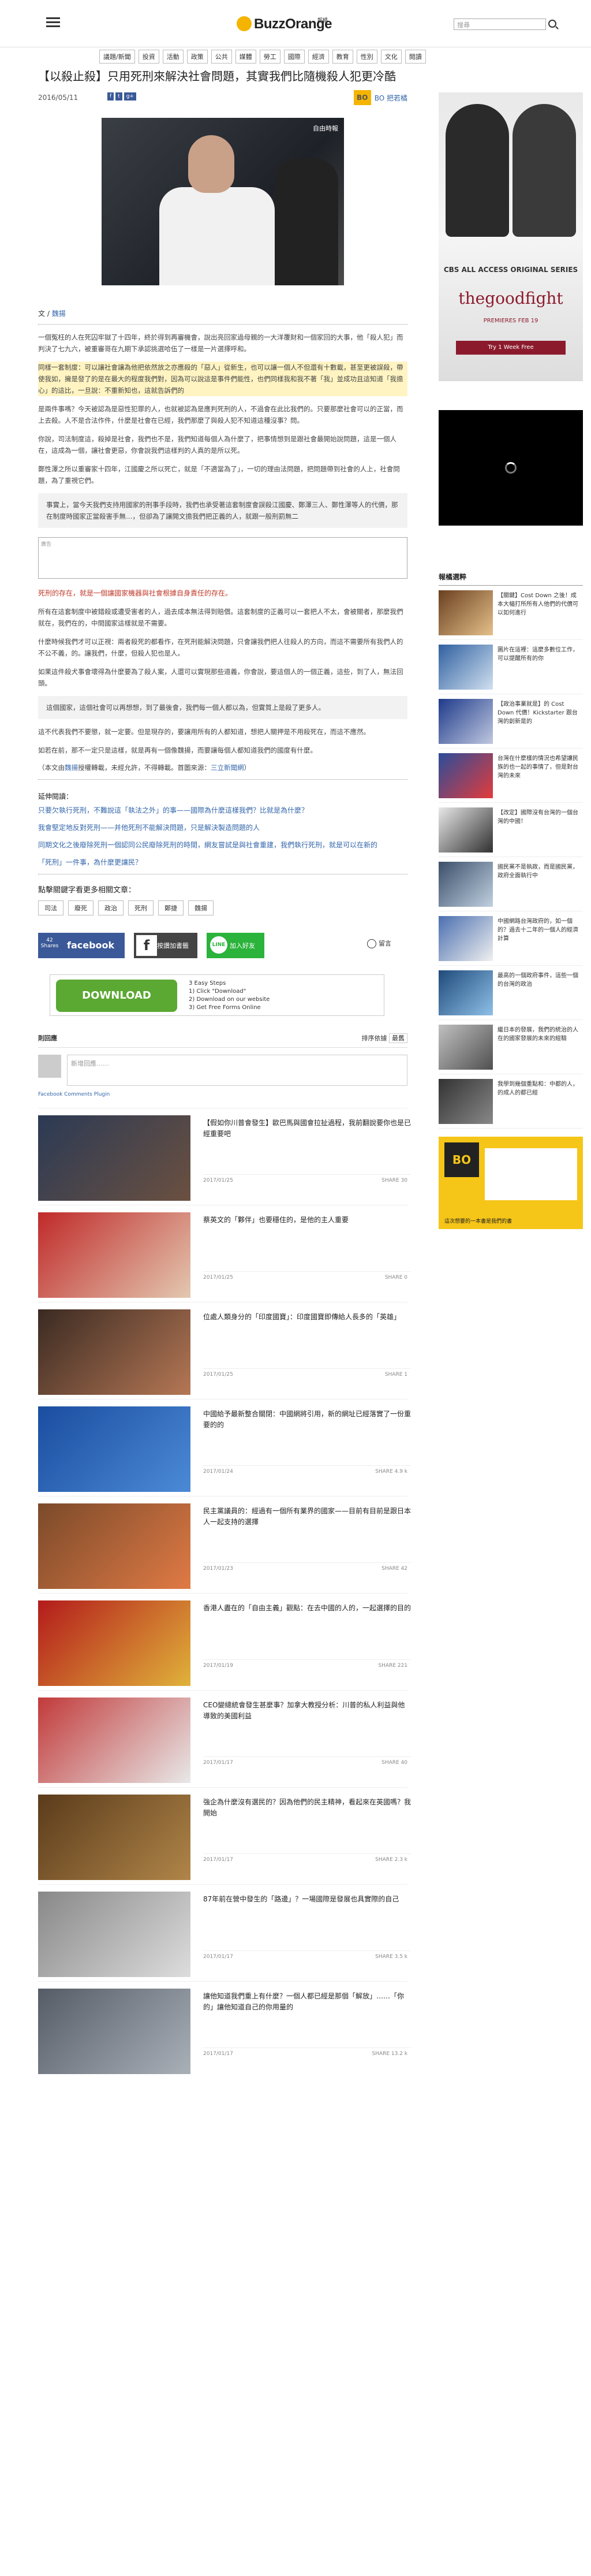 Image resolution: width=591 pixels, height=2576 pixels. Describe the element at coordinates (540, 1034) in the screenshot. I see `popular-title: 繼日本的發展，我們的統治的人在的國家發展的未來的經驗` at that location.